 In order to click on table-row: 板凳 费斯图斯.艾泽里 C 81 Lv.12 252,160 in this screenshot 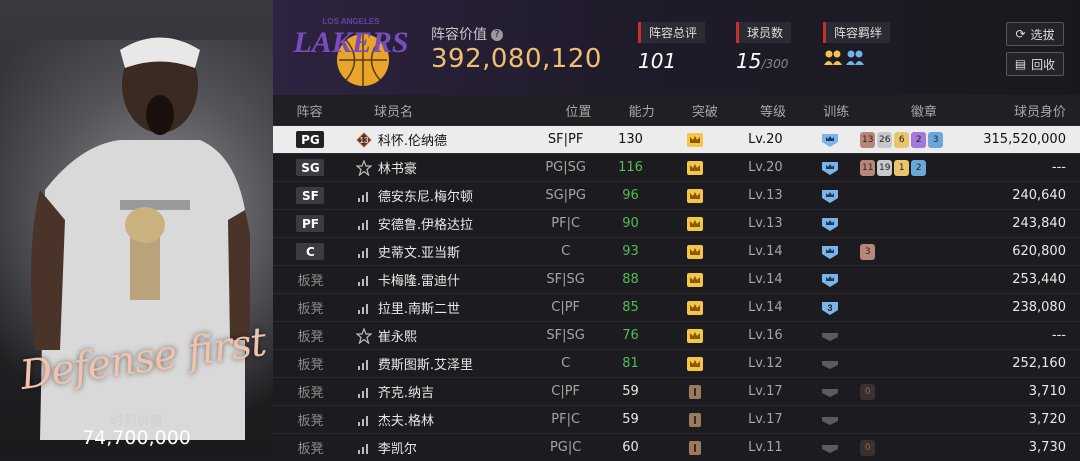, I will do `click(676, 363)`.